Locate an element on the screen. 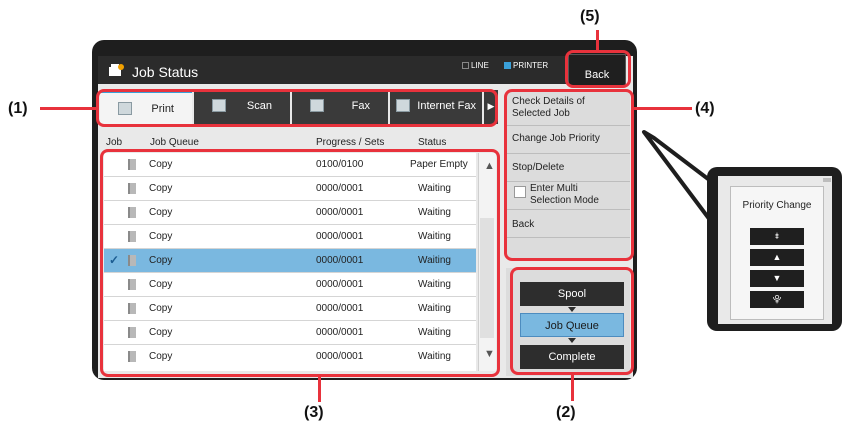 The image size is (843, 432). line-indicator: LINE is located at coordinates (475, 65).